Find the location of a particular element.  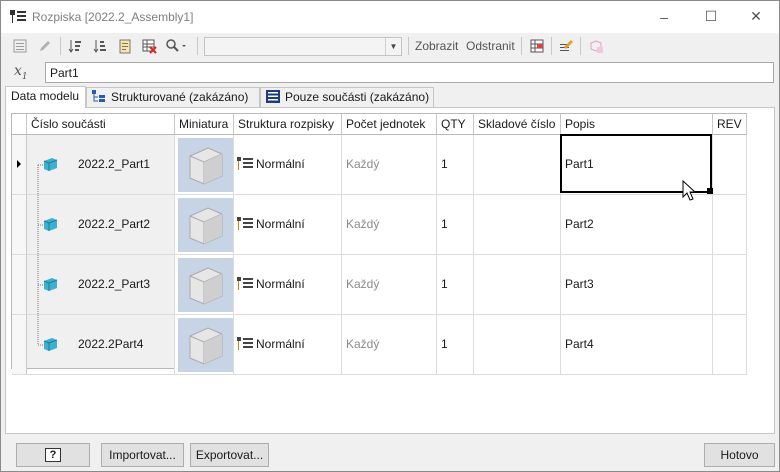

tab-structured: Strukturované (zakázáno) is located at coordinates (173, 97).